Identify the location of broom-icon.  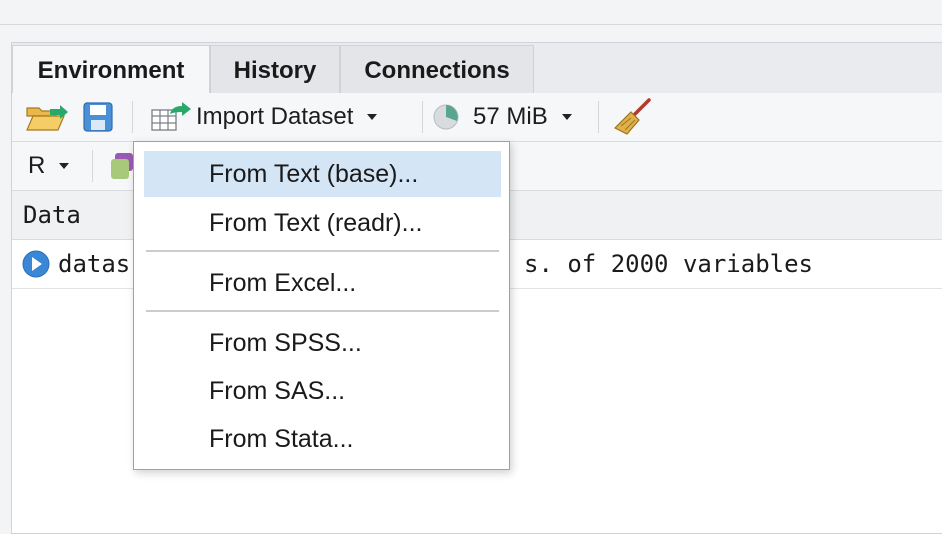
(632, 116).